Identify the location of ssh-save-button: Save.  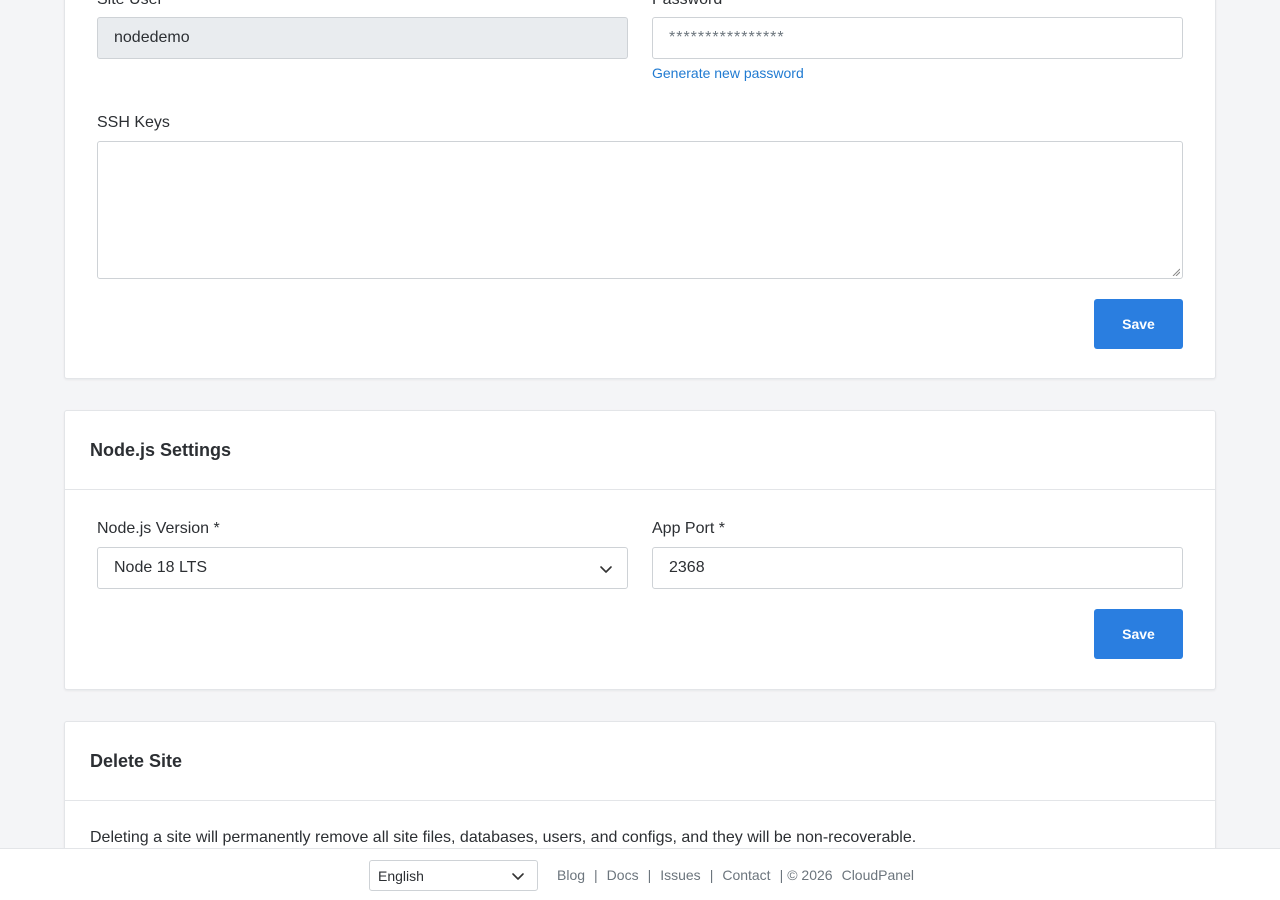
(1138, 324).